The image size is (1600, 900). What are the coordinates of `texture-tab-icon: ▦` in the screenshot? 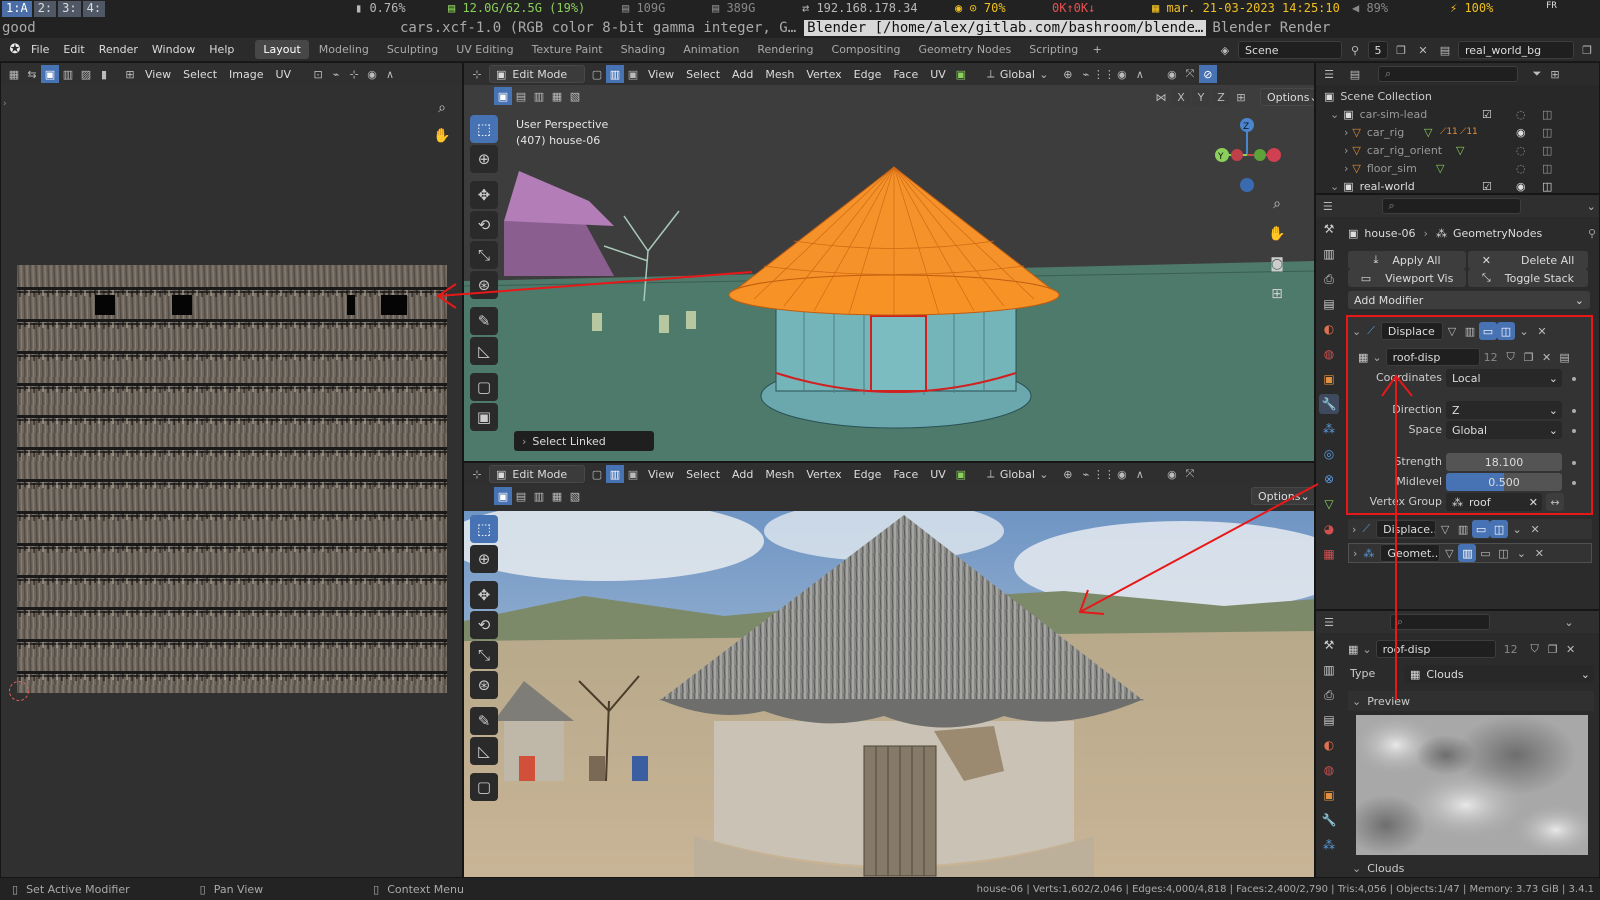 It's located at (1329, 554).